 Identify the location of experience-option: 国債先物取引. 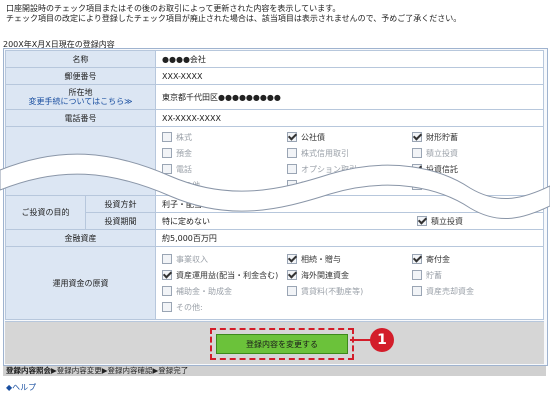
(349, 185).